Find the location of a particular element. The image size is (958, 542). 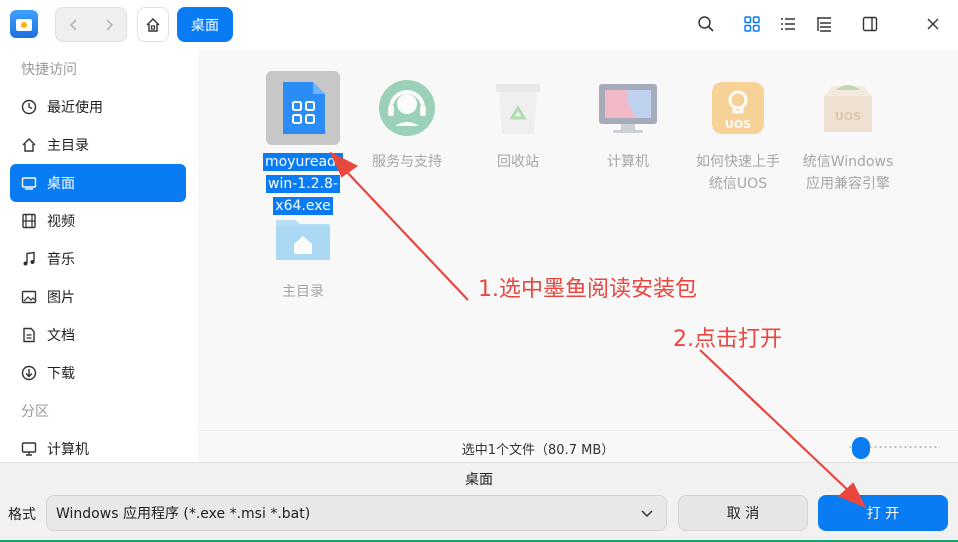

lightbulb-guide-icon: UOS is located at coordinates (738, 108).